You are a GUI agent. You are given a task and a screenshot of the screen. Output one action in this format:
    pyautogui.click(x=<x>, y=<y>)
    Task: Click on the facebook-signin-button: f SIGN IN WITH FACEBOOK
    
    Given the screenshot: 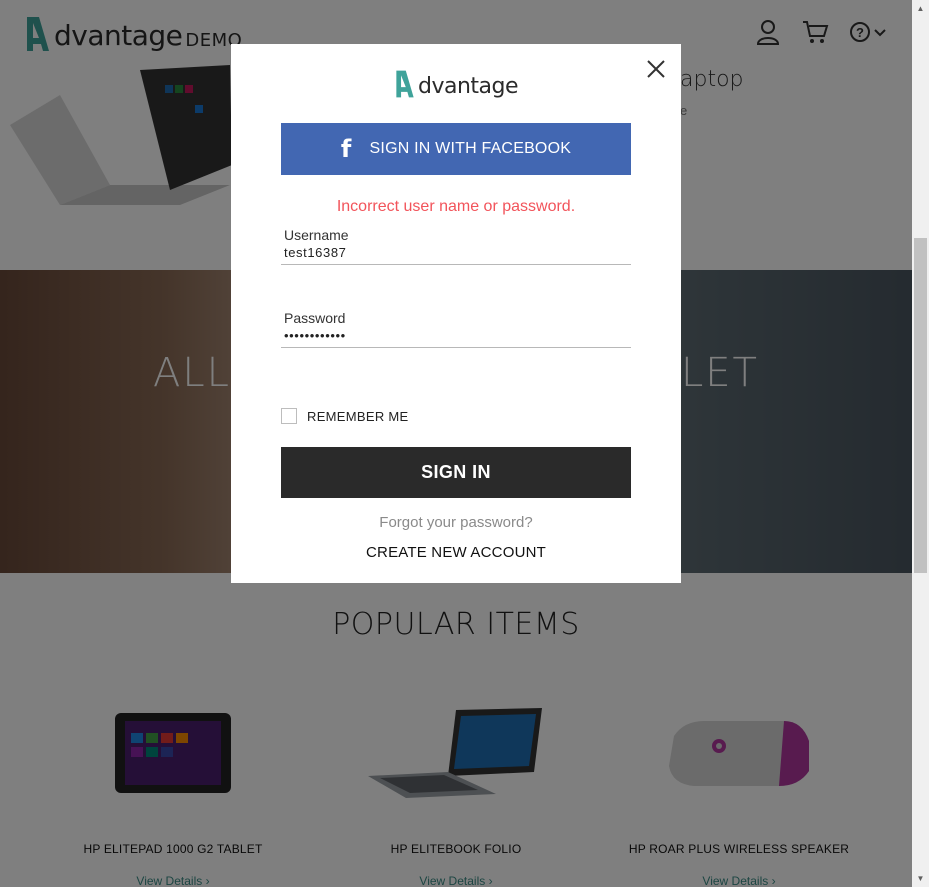 What is the action you would take?
    pyautogui.click(x=456, y=149)
    